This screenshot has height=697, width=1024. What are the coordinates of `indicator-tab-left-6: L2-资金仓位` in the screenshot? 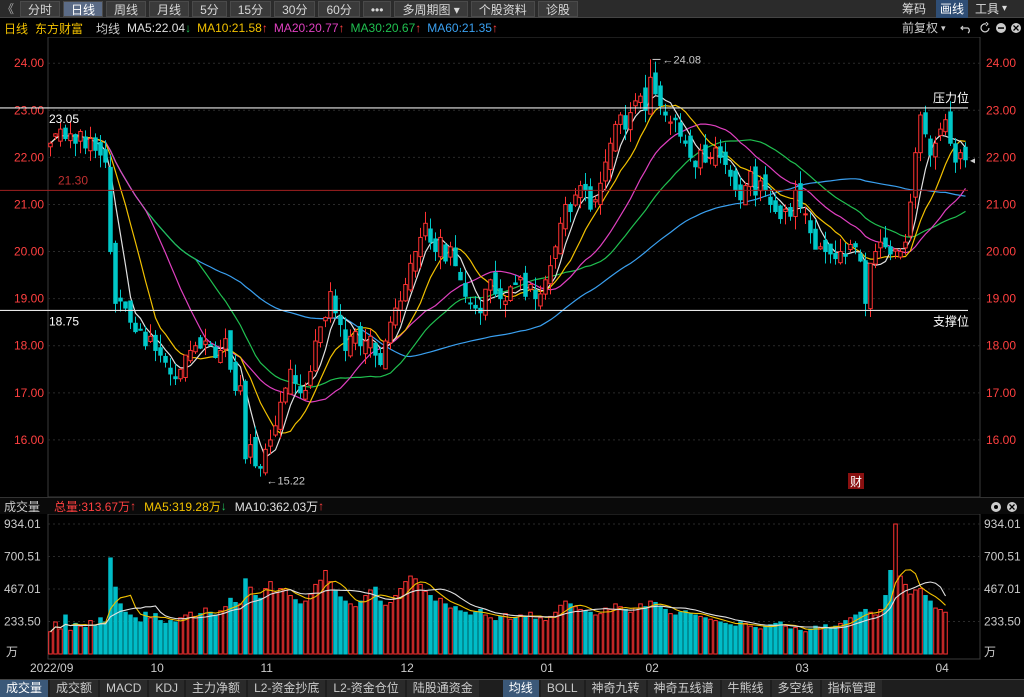 It's located at (366, 688).